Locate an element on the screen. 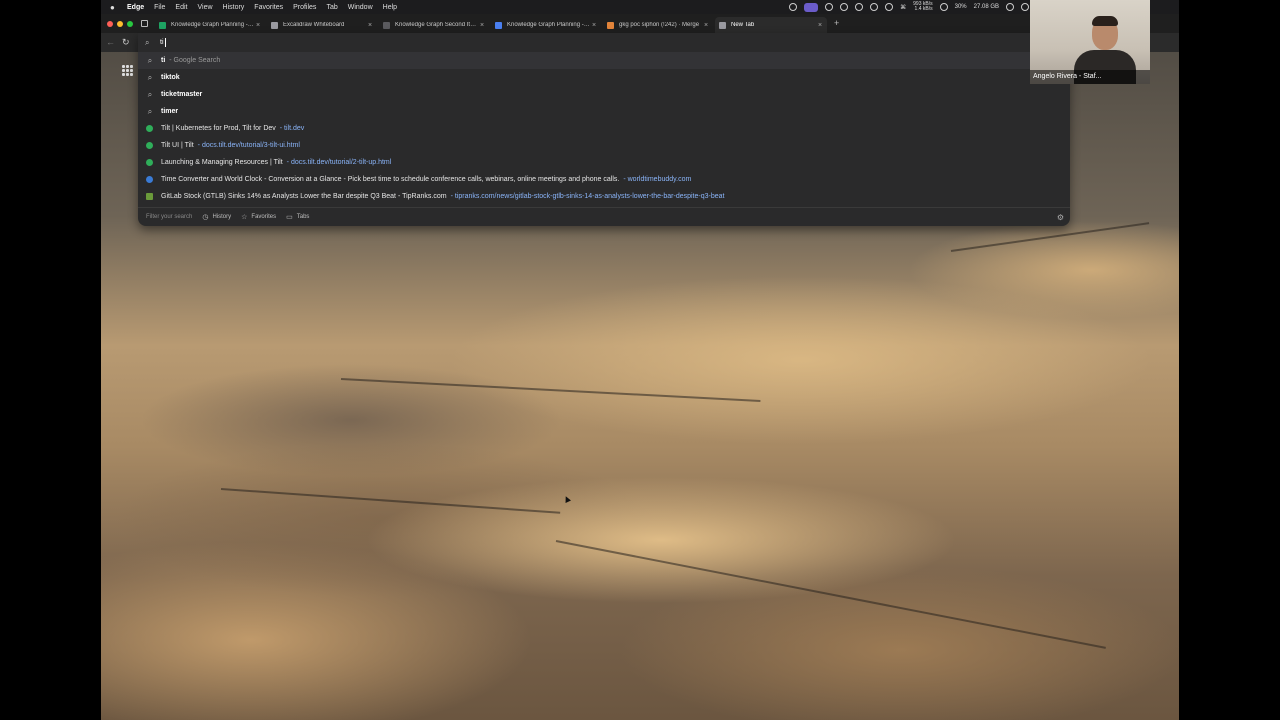 This screenshot has height=720, width=1280. menu-view: View is located at coordinates (204, 7).